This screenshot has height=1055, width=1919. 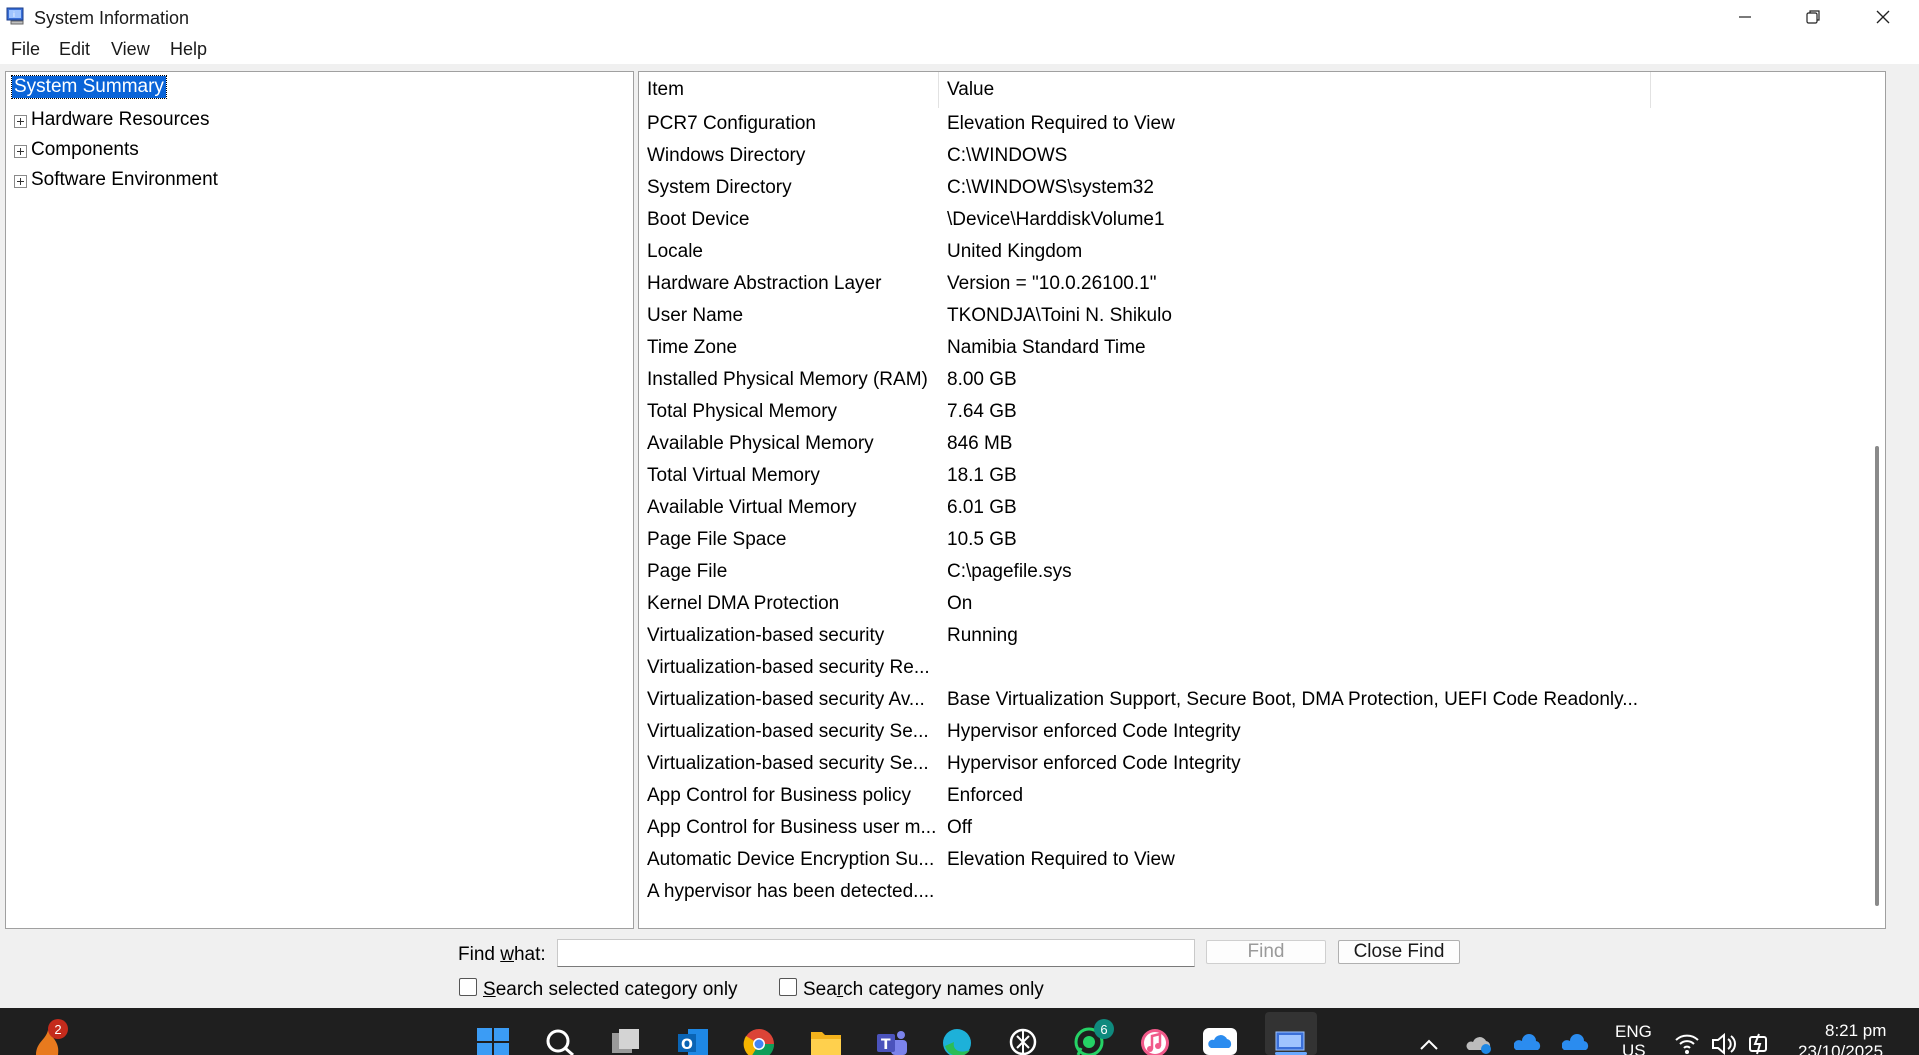 What do you see at coordinates (1687, 1039) in the screenshot?
I see `wifi-icon` at bounding box center [1687, 1039].